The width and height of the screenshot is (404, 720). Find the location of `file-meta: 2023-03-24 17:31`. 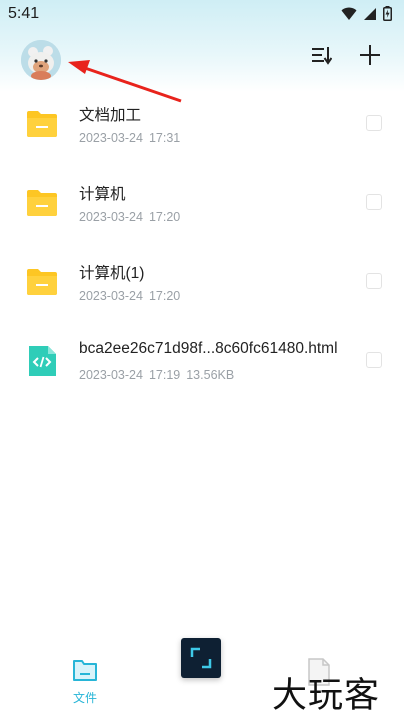

file-meta: 2023-03-24 17:31 is located at coordinates (132, 138).